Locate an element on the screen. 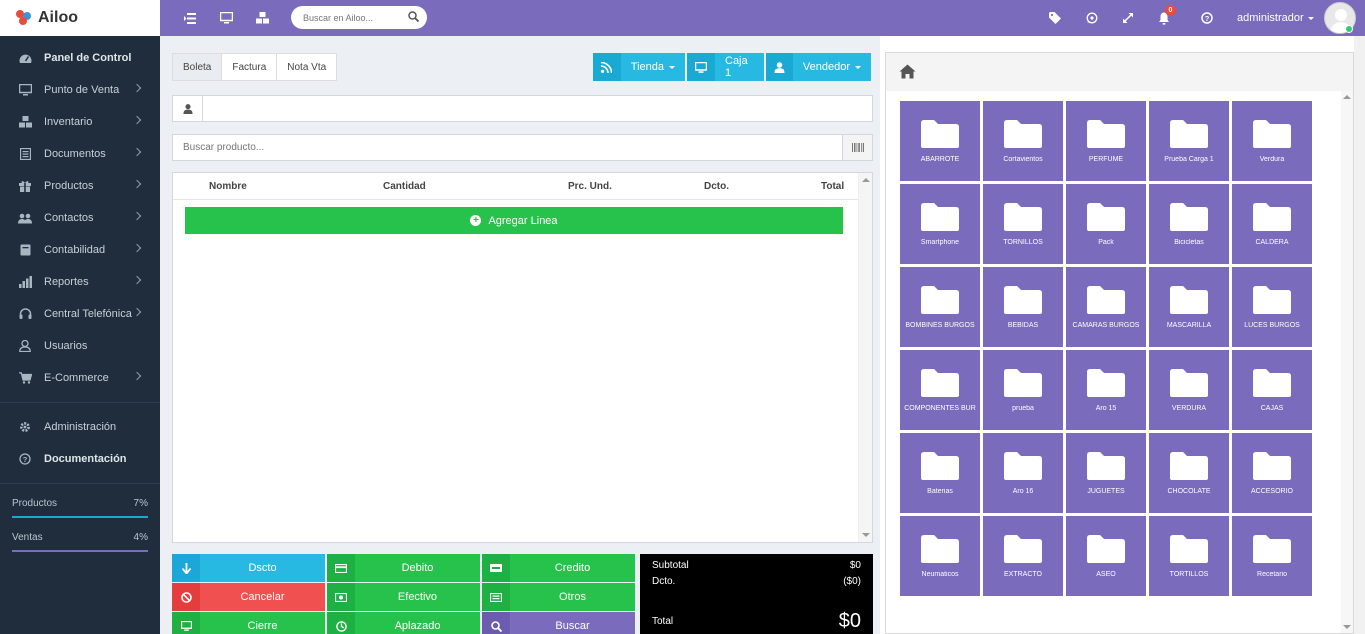 This screenshot has width=1365, height=634. category-tile: Recetario is located at coordinates (1272, 556).